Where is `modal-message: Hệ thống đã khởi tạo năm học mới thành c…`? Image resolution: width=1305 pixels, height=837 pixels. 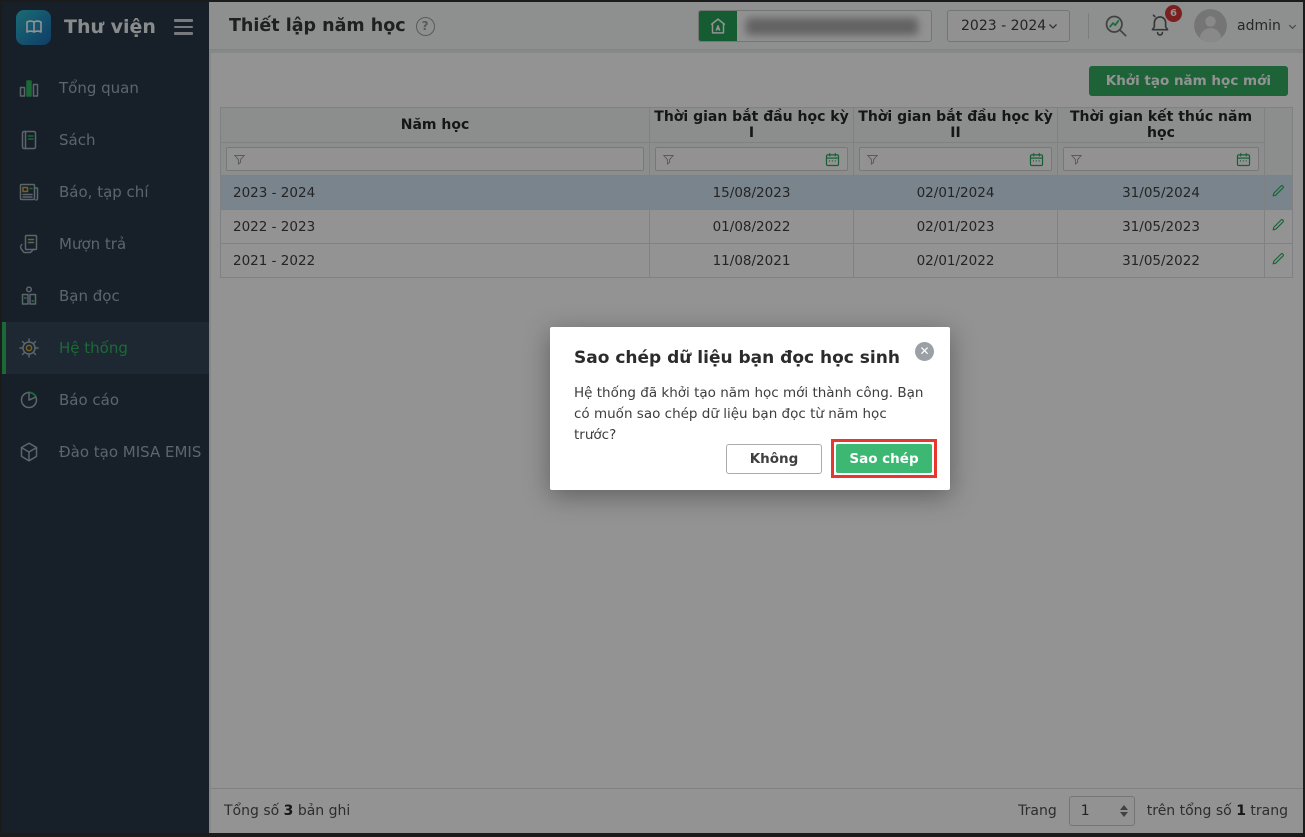
modal-message: Hệ thống đã khởi tạo năm học mới thành c… is located at coordinates (749, 414).